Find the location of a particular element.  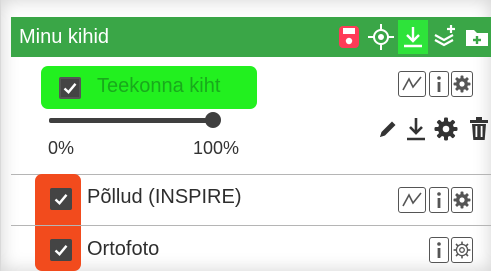

locate-icon is located at coordinates (381, 37).